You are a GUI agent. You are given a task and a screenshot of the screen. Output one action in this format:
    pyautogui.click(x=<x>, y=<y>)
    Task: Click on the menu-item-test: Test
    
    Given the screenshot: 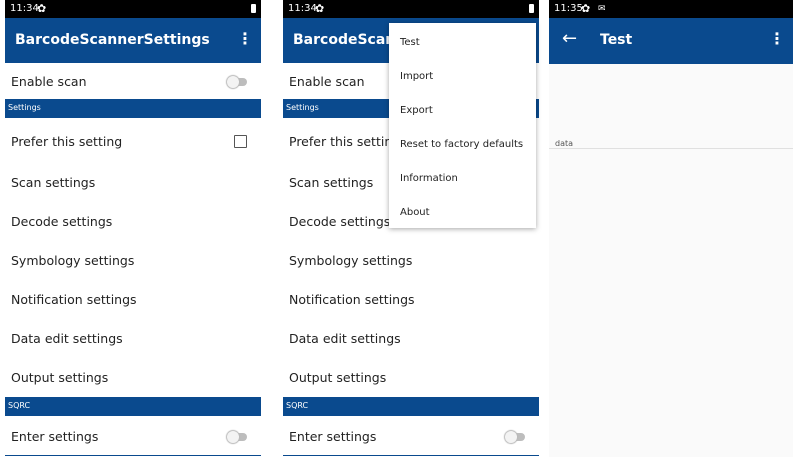 What is the action you would take?
    pyautogui.click(x=462, y=42)
    